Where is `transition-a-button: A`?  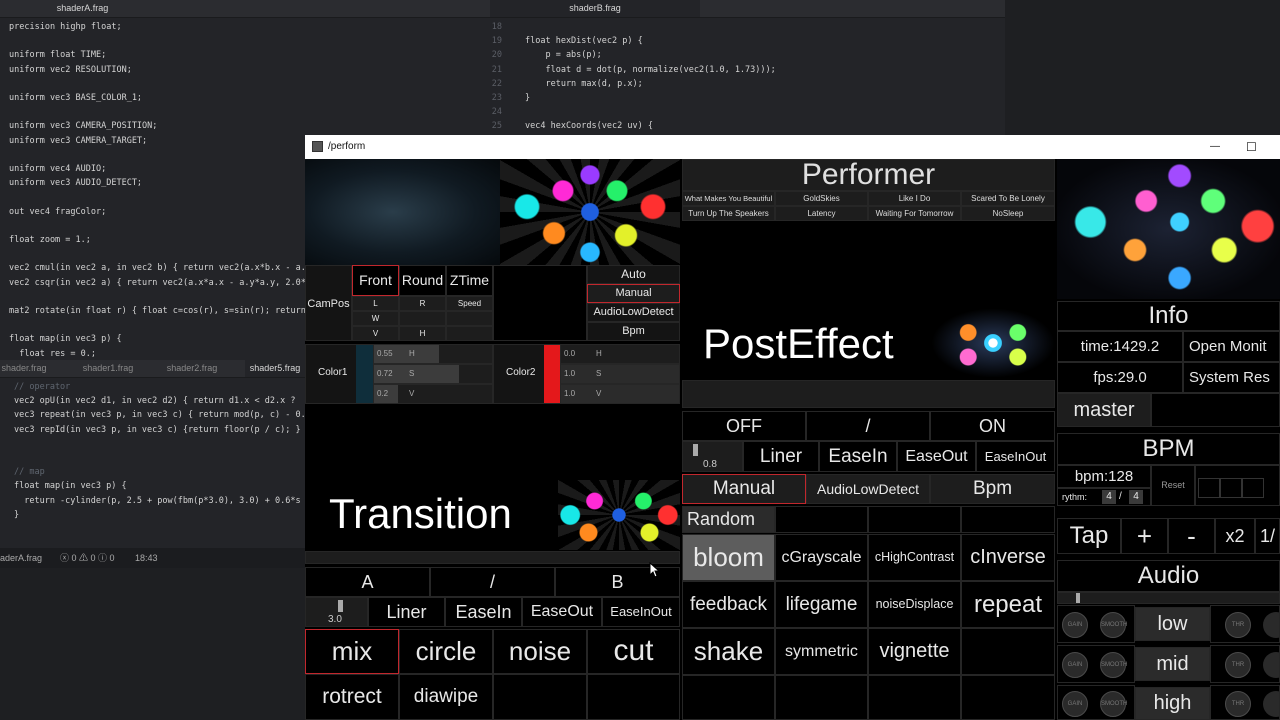
transition-a-button: A is located at coordinates (367, 582).